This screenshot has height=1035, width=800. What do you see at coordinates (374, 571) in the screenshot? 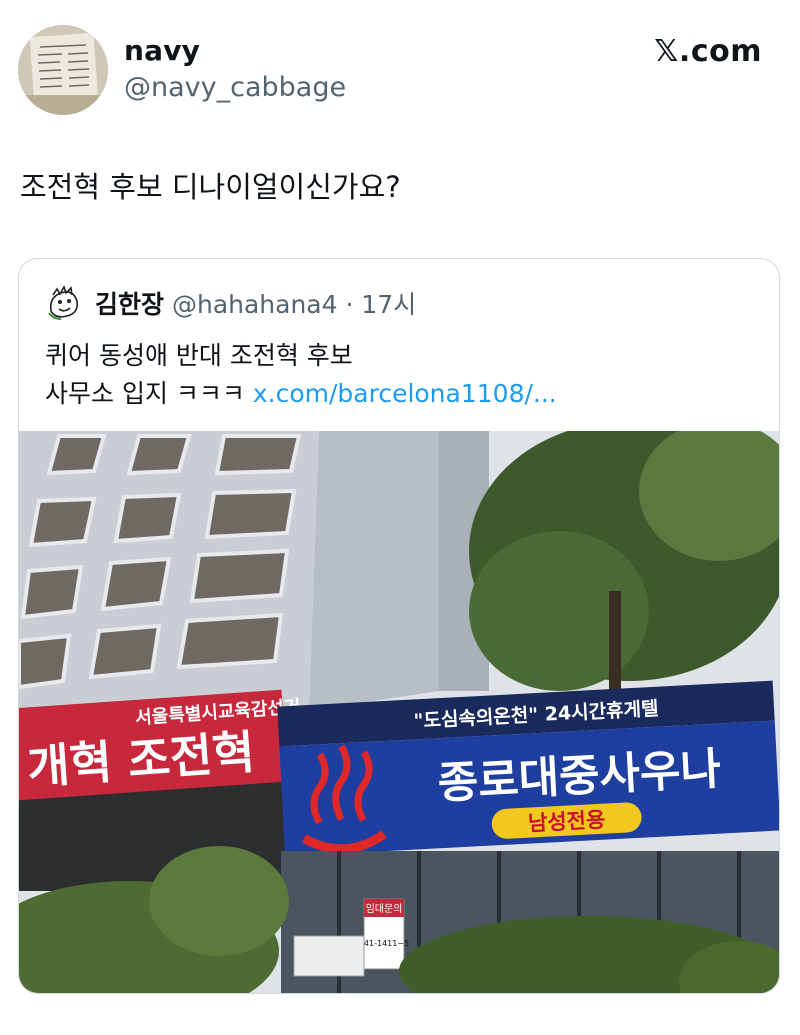
I see `building-column` at bounding box center [374, 571].